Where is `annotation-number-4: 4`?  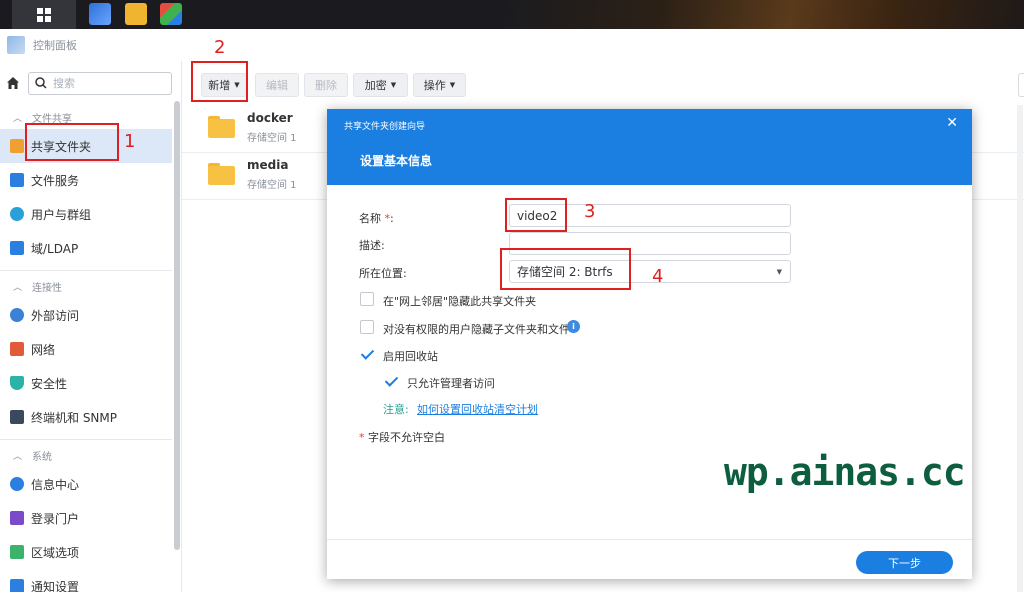
annotation-number-4: 4 is located at coordinates (658, 276).